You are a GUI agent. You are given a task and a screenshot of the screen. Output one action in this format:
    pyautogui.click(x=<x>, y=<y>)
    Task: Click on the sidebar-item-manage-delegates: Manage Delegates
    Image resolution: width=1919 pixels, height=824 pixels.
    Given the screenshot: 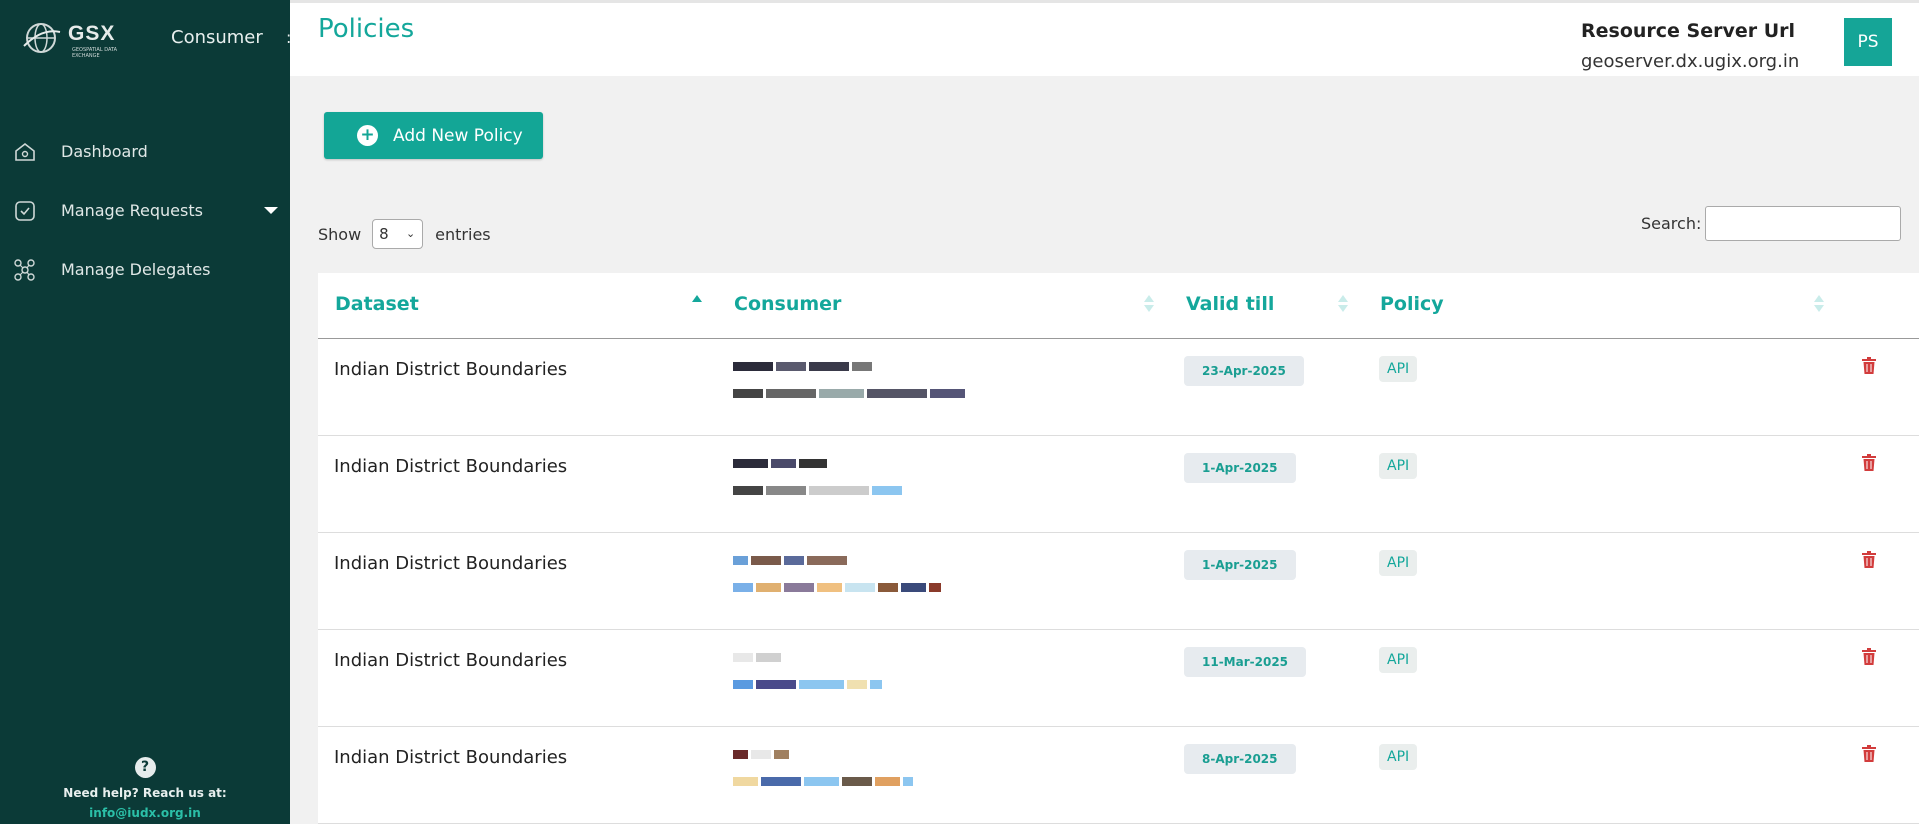 What is the action you would take?
    pyautogui.click(x=145, y=269)
    